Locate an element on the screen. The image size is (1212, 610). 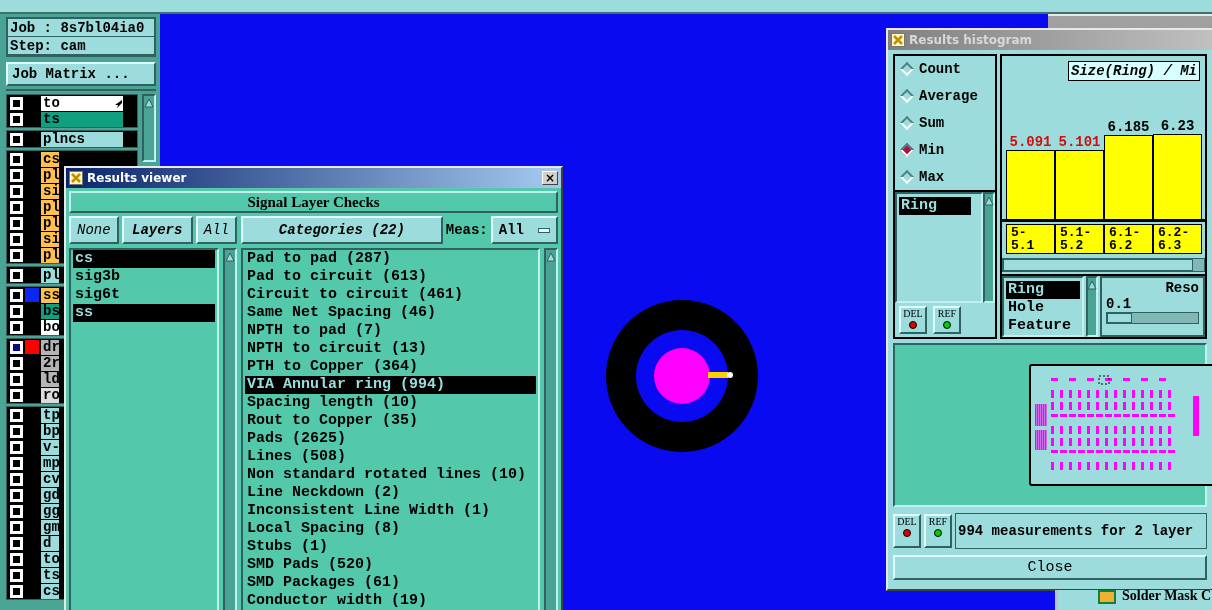
layer-item: sig6t is located at coordinates (144, 295).